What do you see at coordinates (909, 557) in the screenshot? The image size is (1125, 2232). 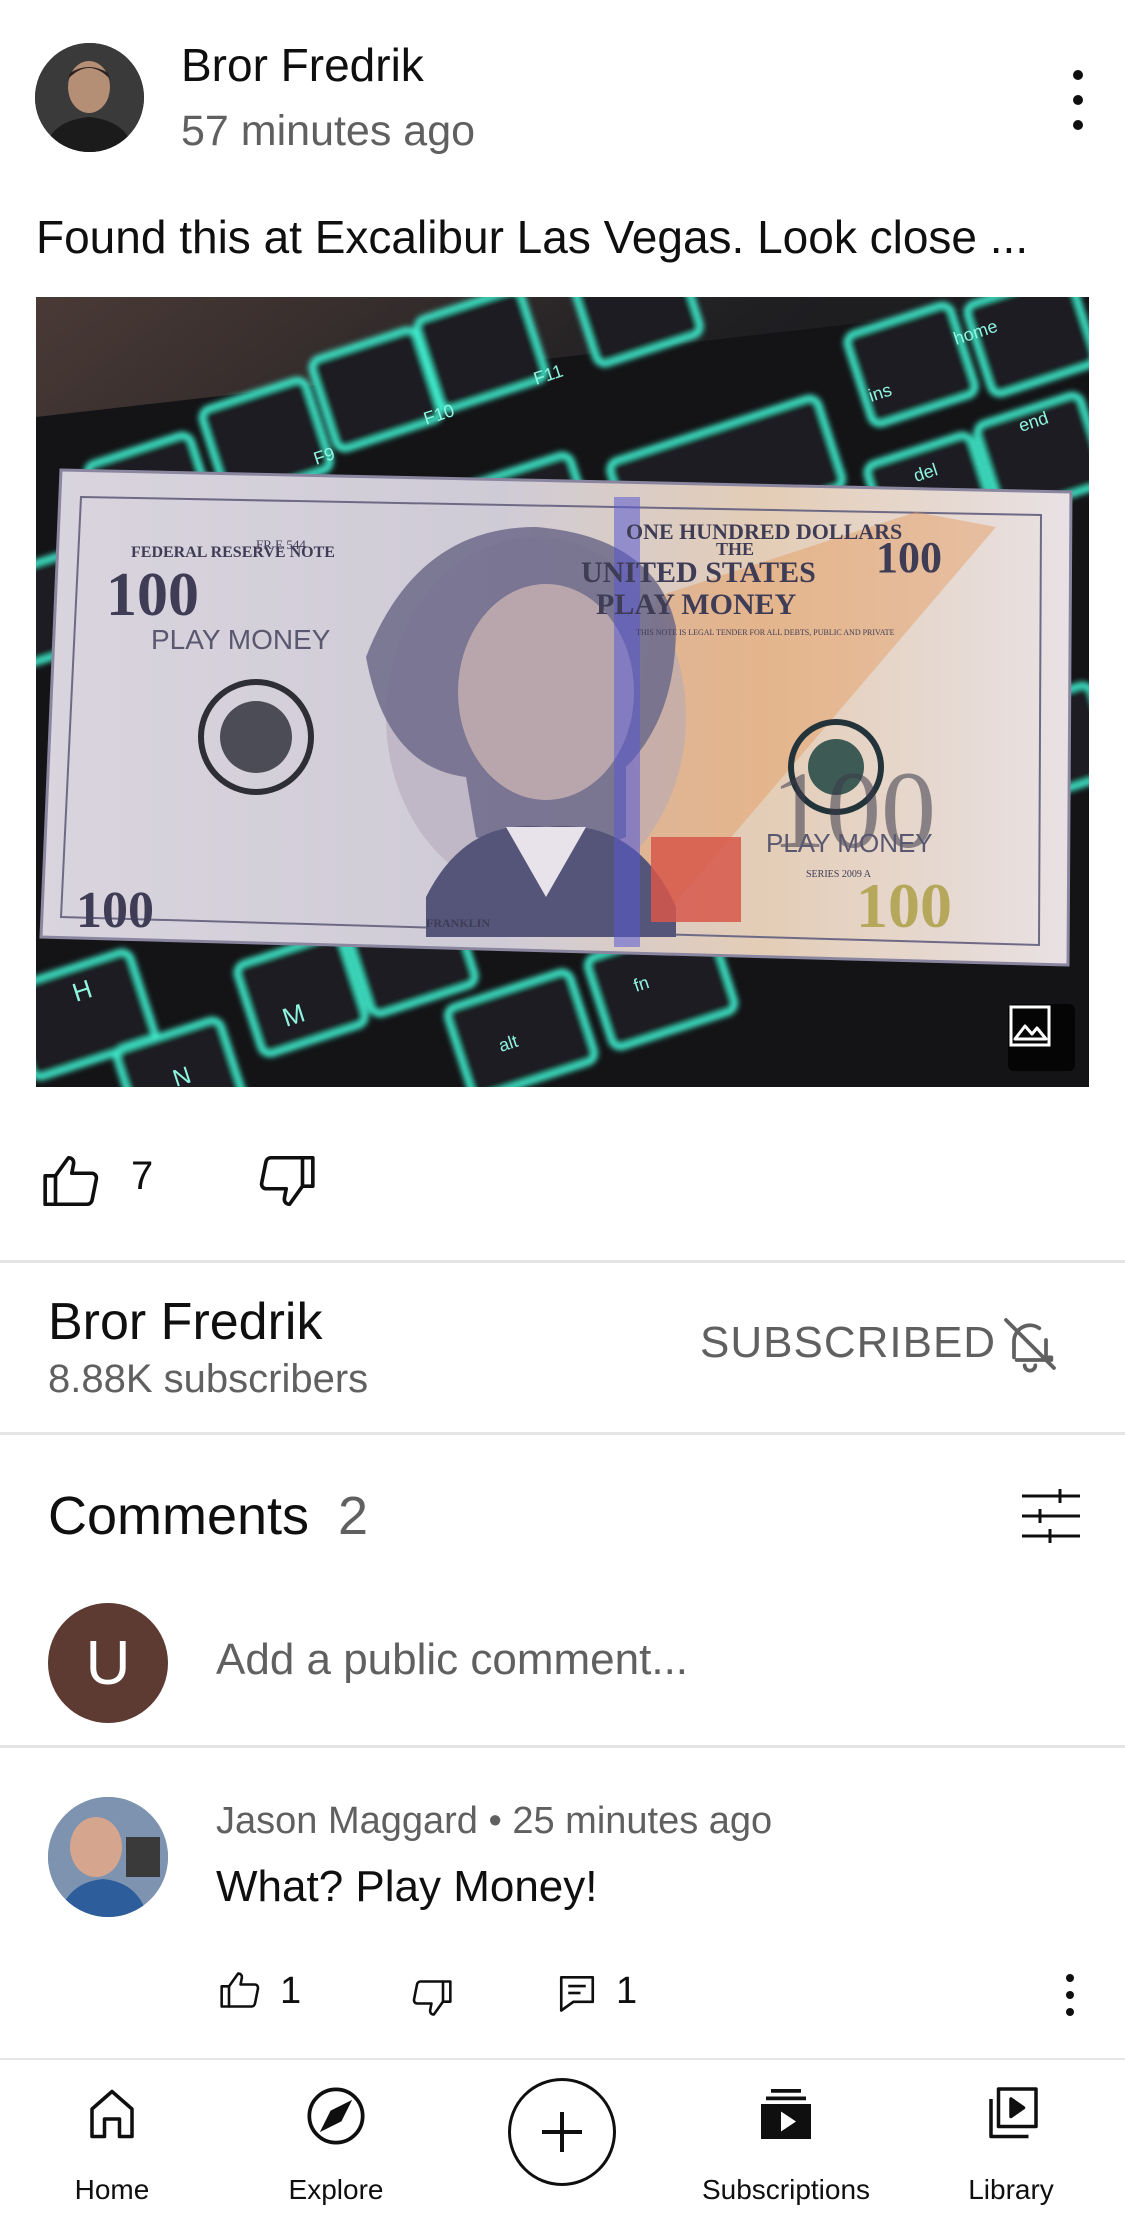 I see `bill-value-top-right: 100` at bounding box center [909, 557].